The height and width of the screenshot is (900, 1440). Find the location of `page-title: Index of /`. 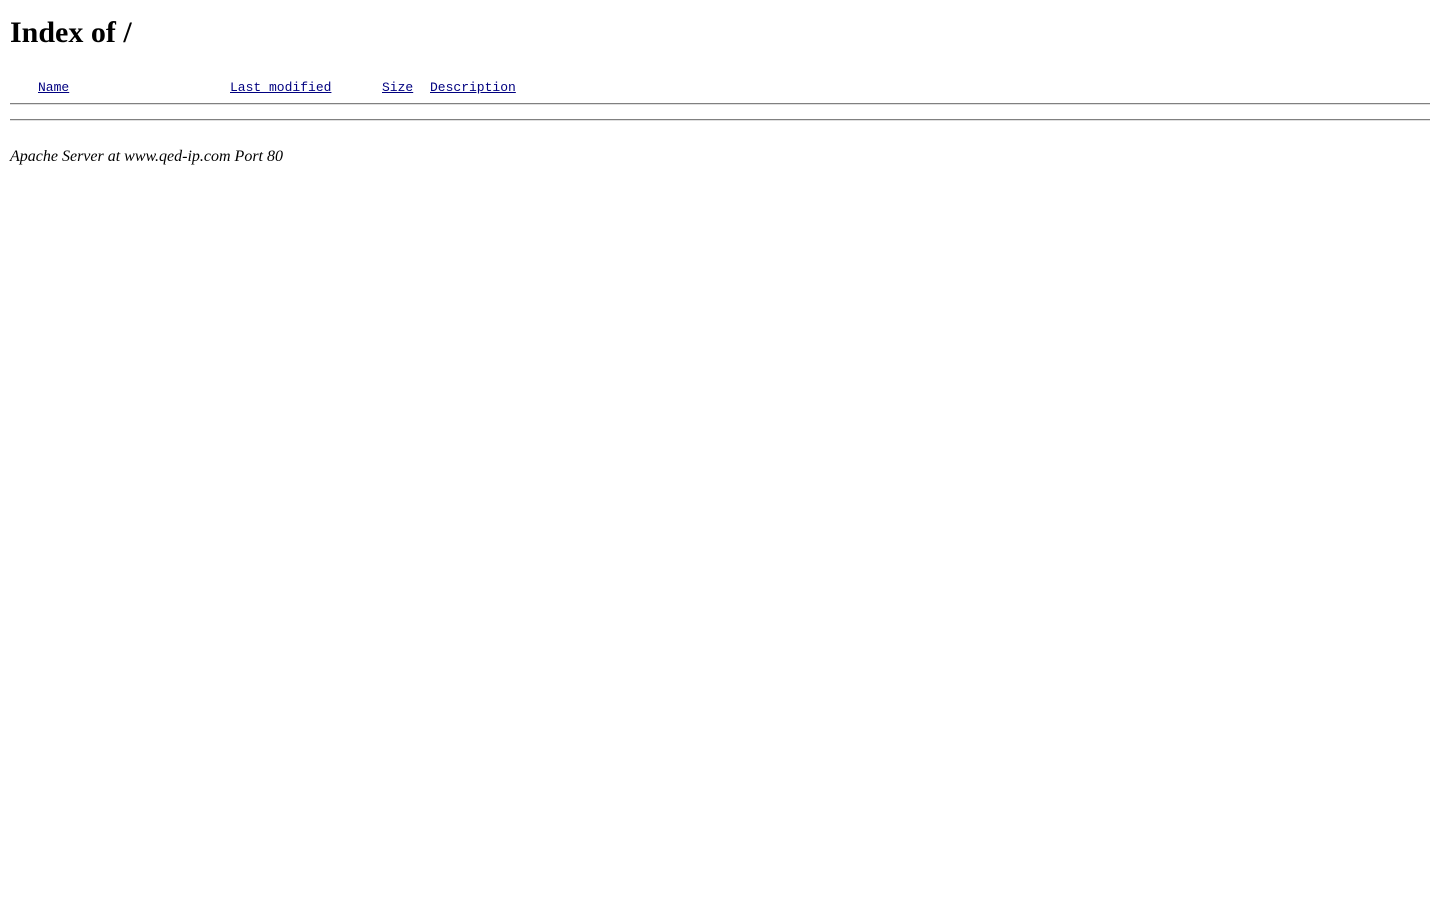

page-title: Index of / is located at coordinates (71, 32).